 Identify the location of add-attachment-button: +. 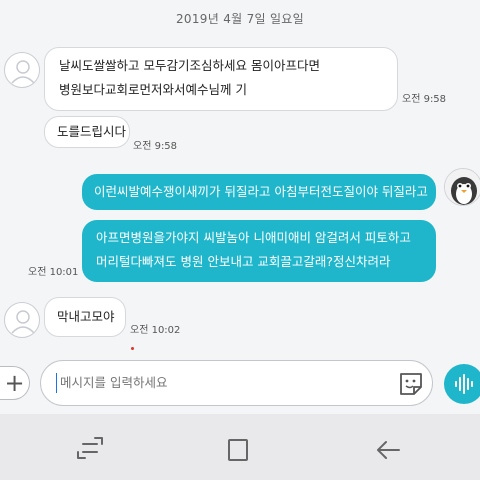
(15, 383).